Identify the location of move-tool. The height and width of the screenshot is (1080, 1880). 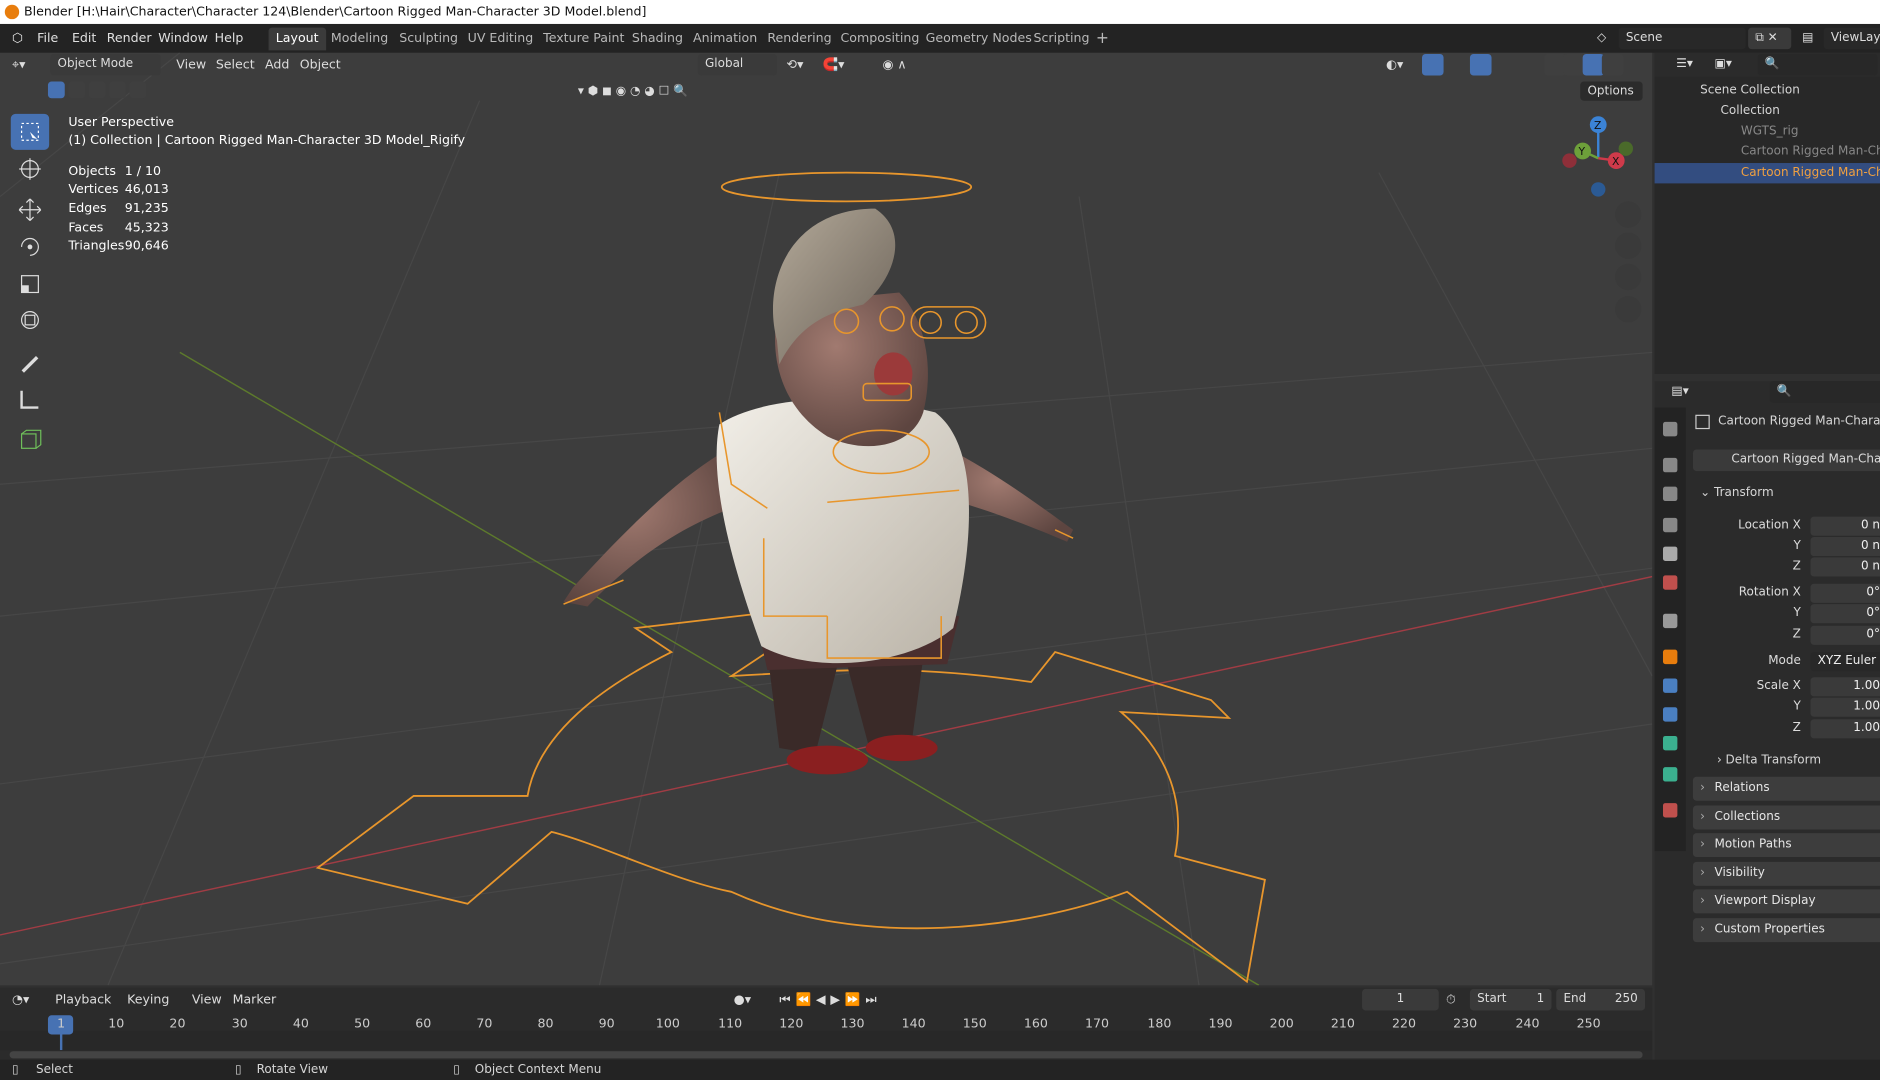
(30, 210).